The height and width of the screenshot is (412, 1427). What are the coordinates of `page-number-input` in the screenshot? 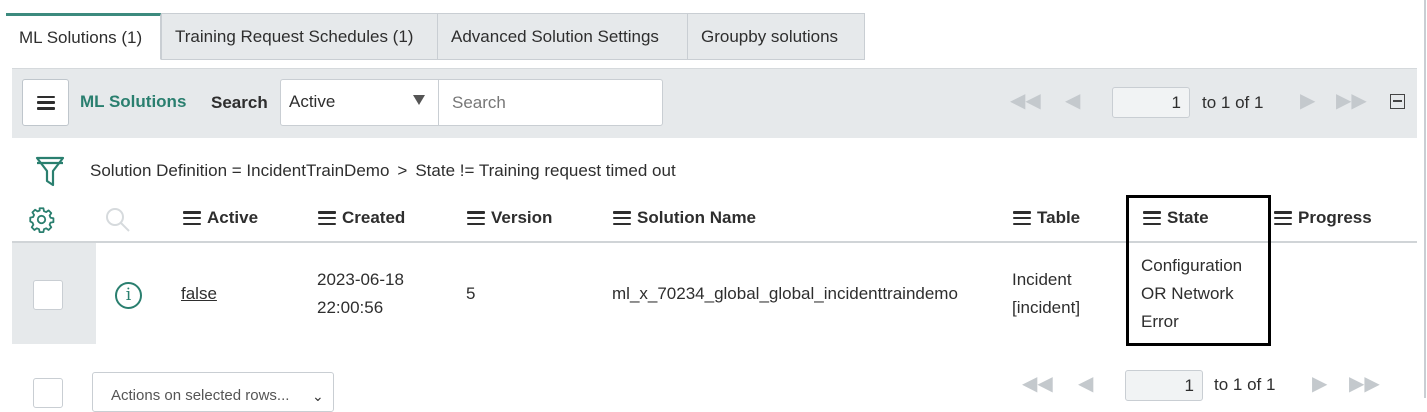 It's located at (1151, 102).